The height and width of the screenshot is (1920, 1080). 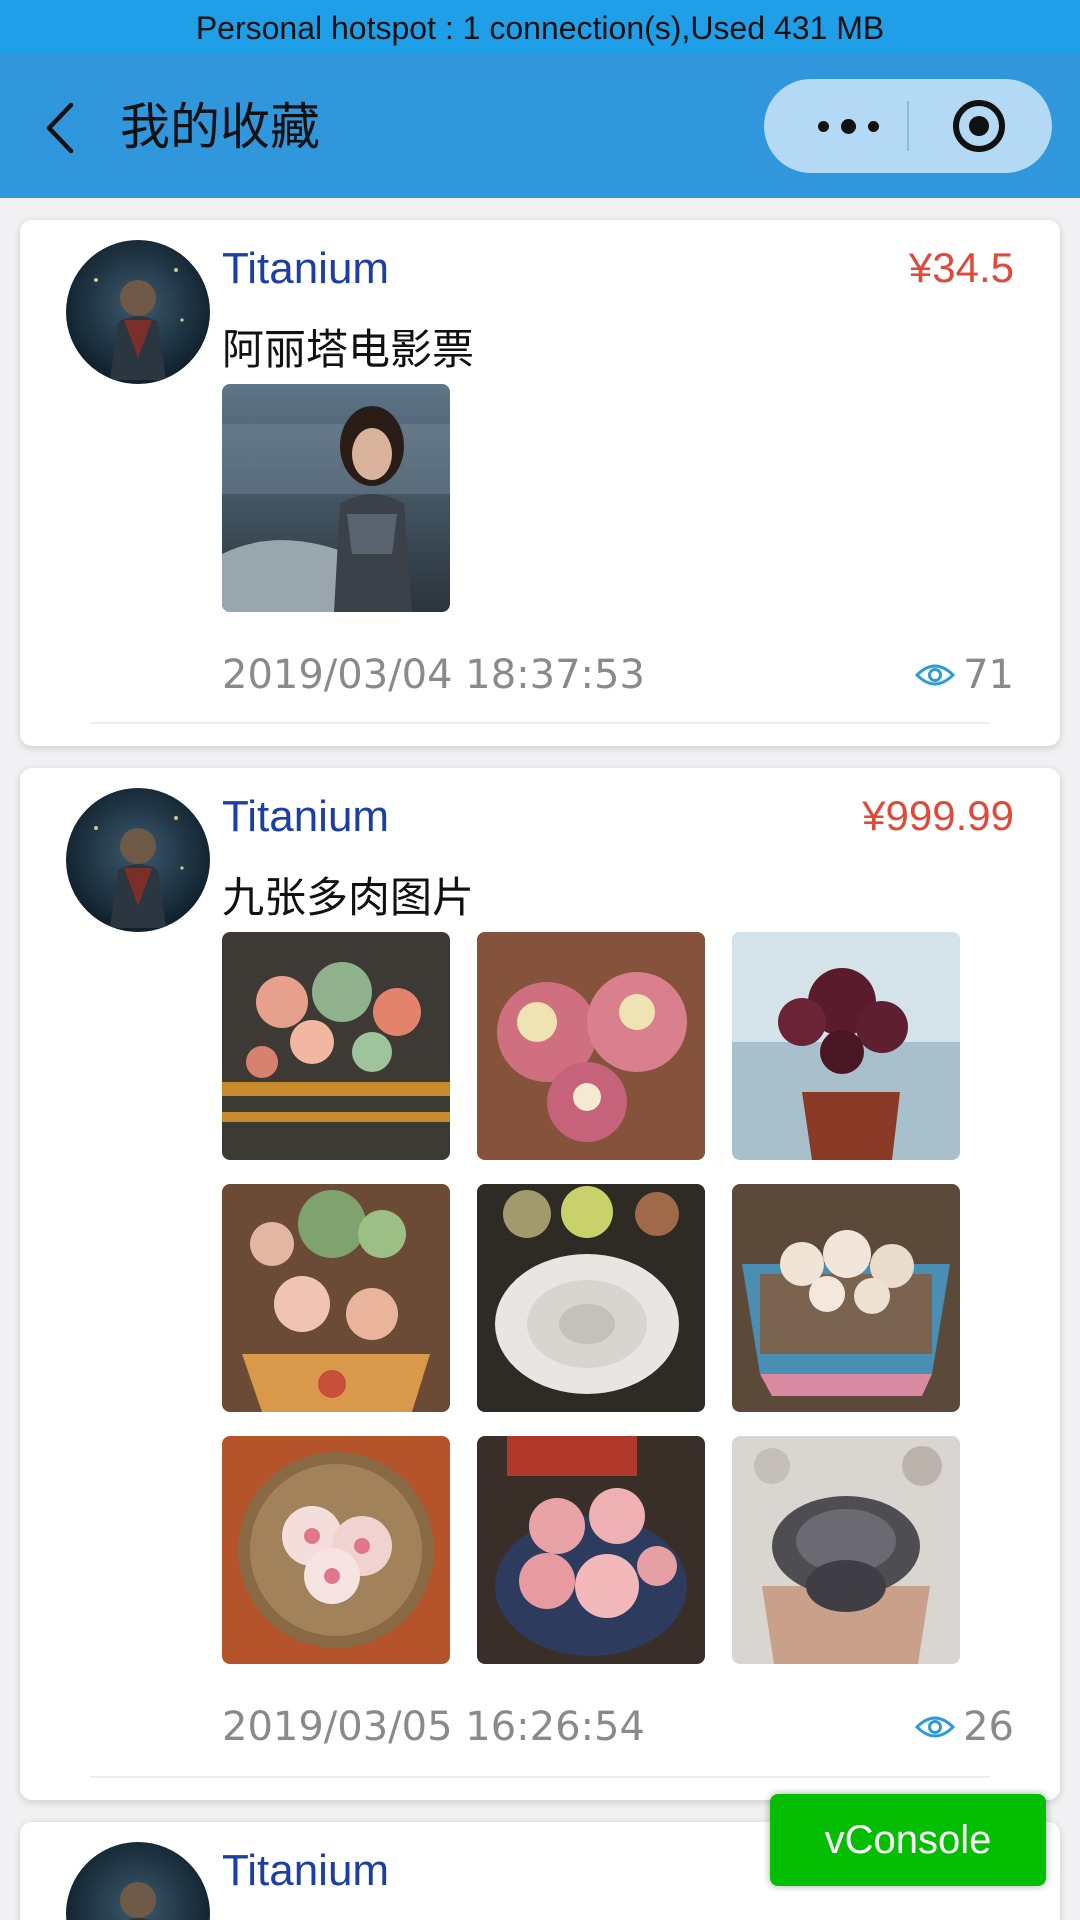 I want to click on price: ¥34.5, so click(x=961, y=267).